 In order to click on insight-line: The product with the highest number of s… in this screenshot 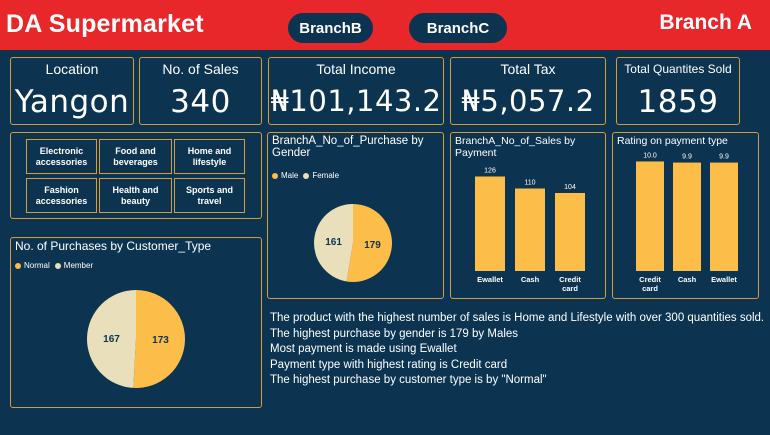, I will do `click(517, 318)`.